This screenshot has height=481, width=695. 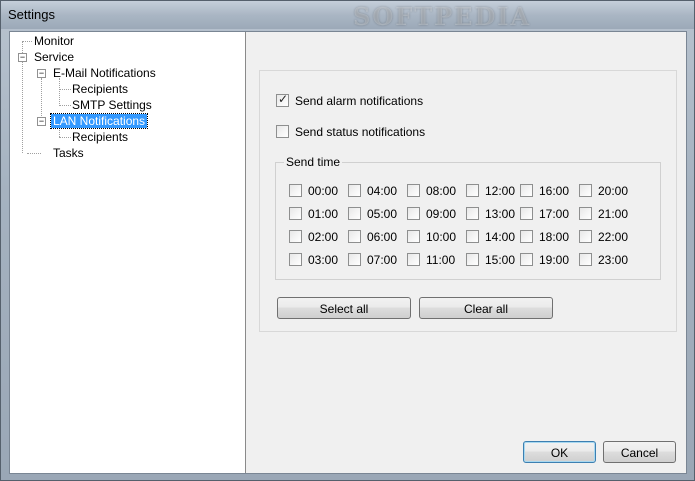 I want to click on time-option: 13:00, so click(x=490, y=213).